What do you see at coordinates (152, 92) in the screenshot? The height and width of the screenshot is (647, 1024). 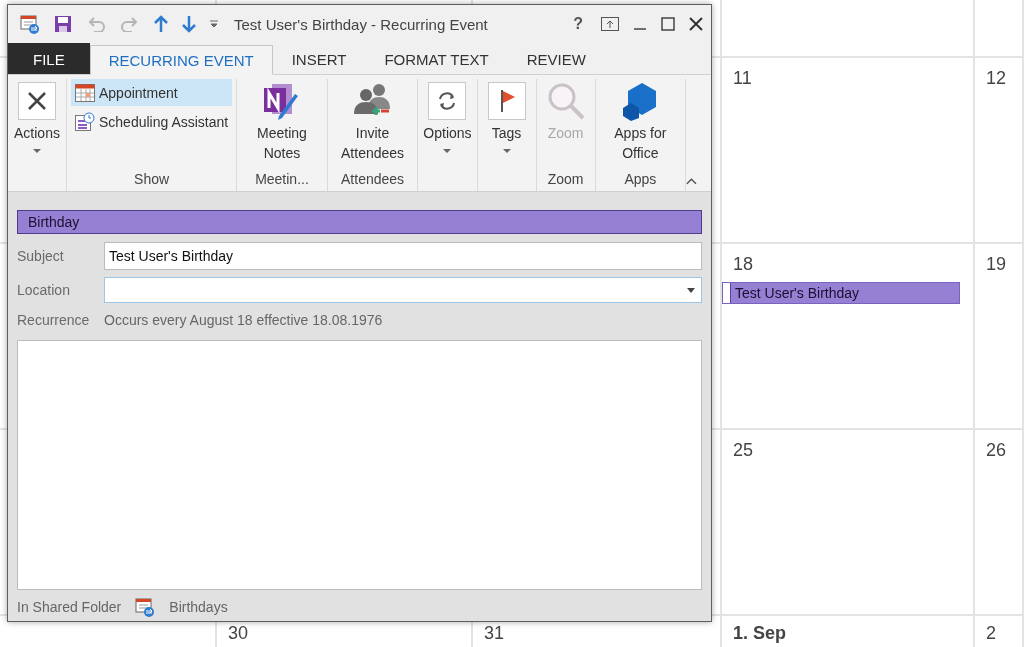 I see `ribbon-button: Appointment` at bounding box center [152, 92].